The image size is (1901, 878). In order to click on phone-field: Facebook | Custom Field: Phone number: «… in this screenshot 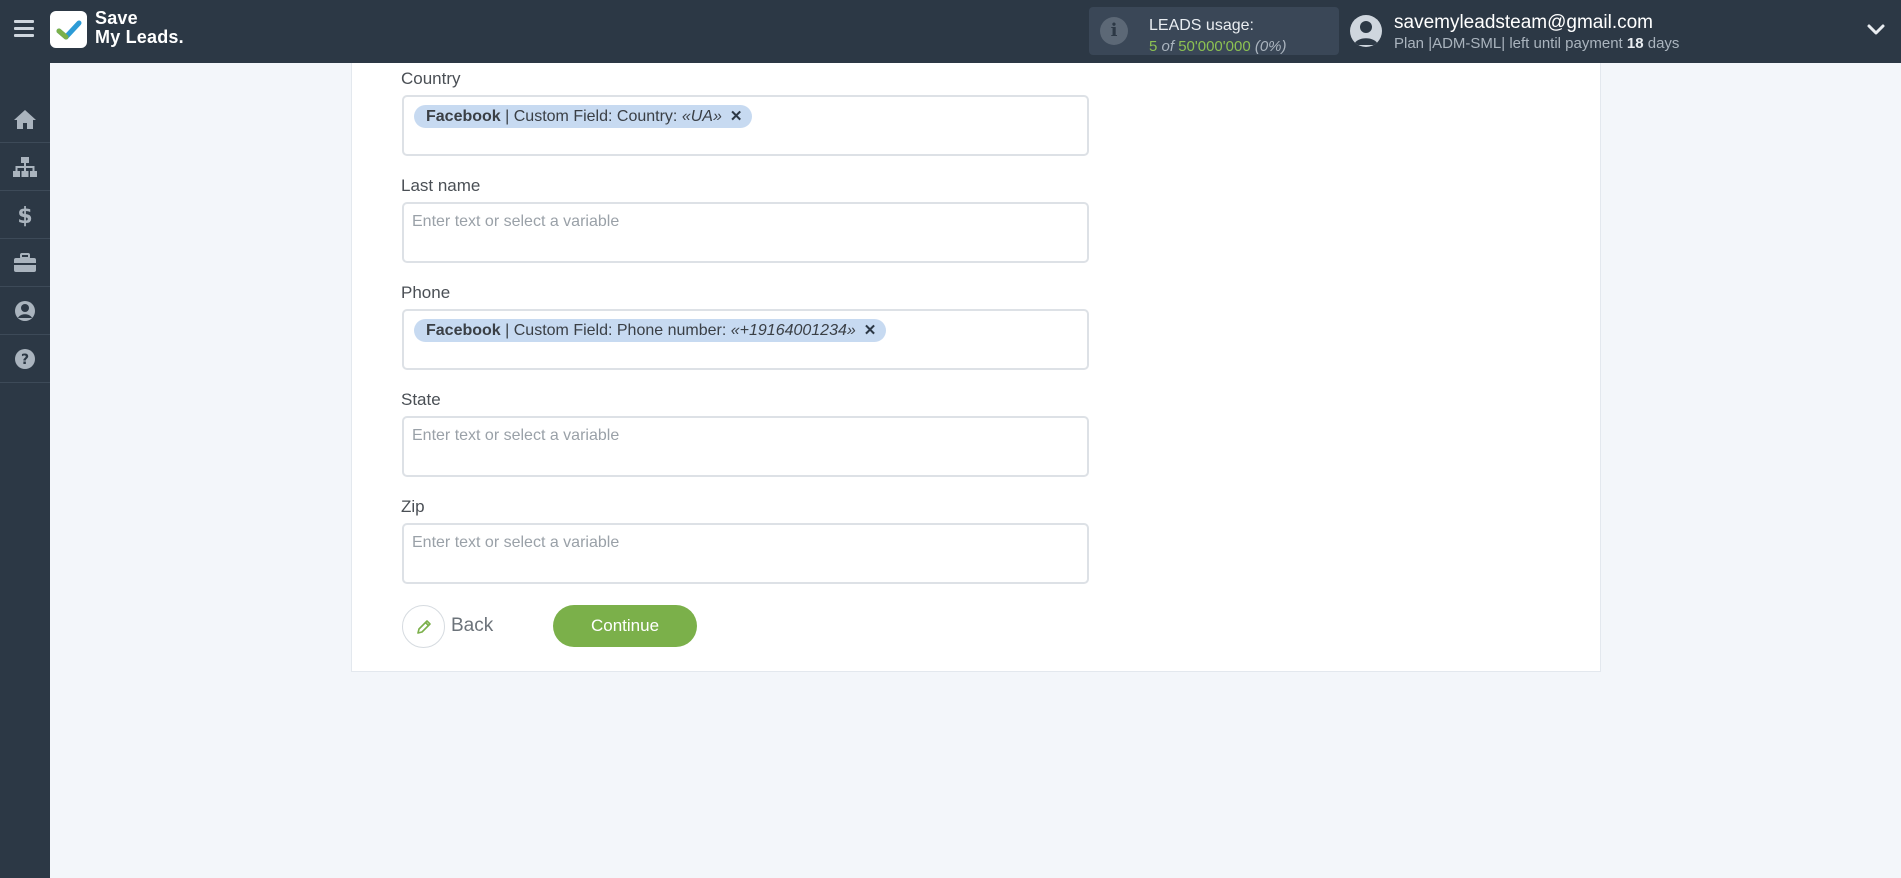, I will do `click(745, 339)`.